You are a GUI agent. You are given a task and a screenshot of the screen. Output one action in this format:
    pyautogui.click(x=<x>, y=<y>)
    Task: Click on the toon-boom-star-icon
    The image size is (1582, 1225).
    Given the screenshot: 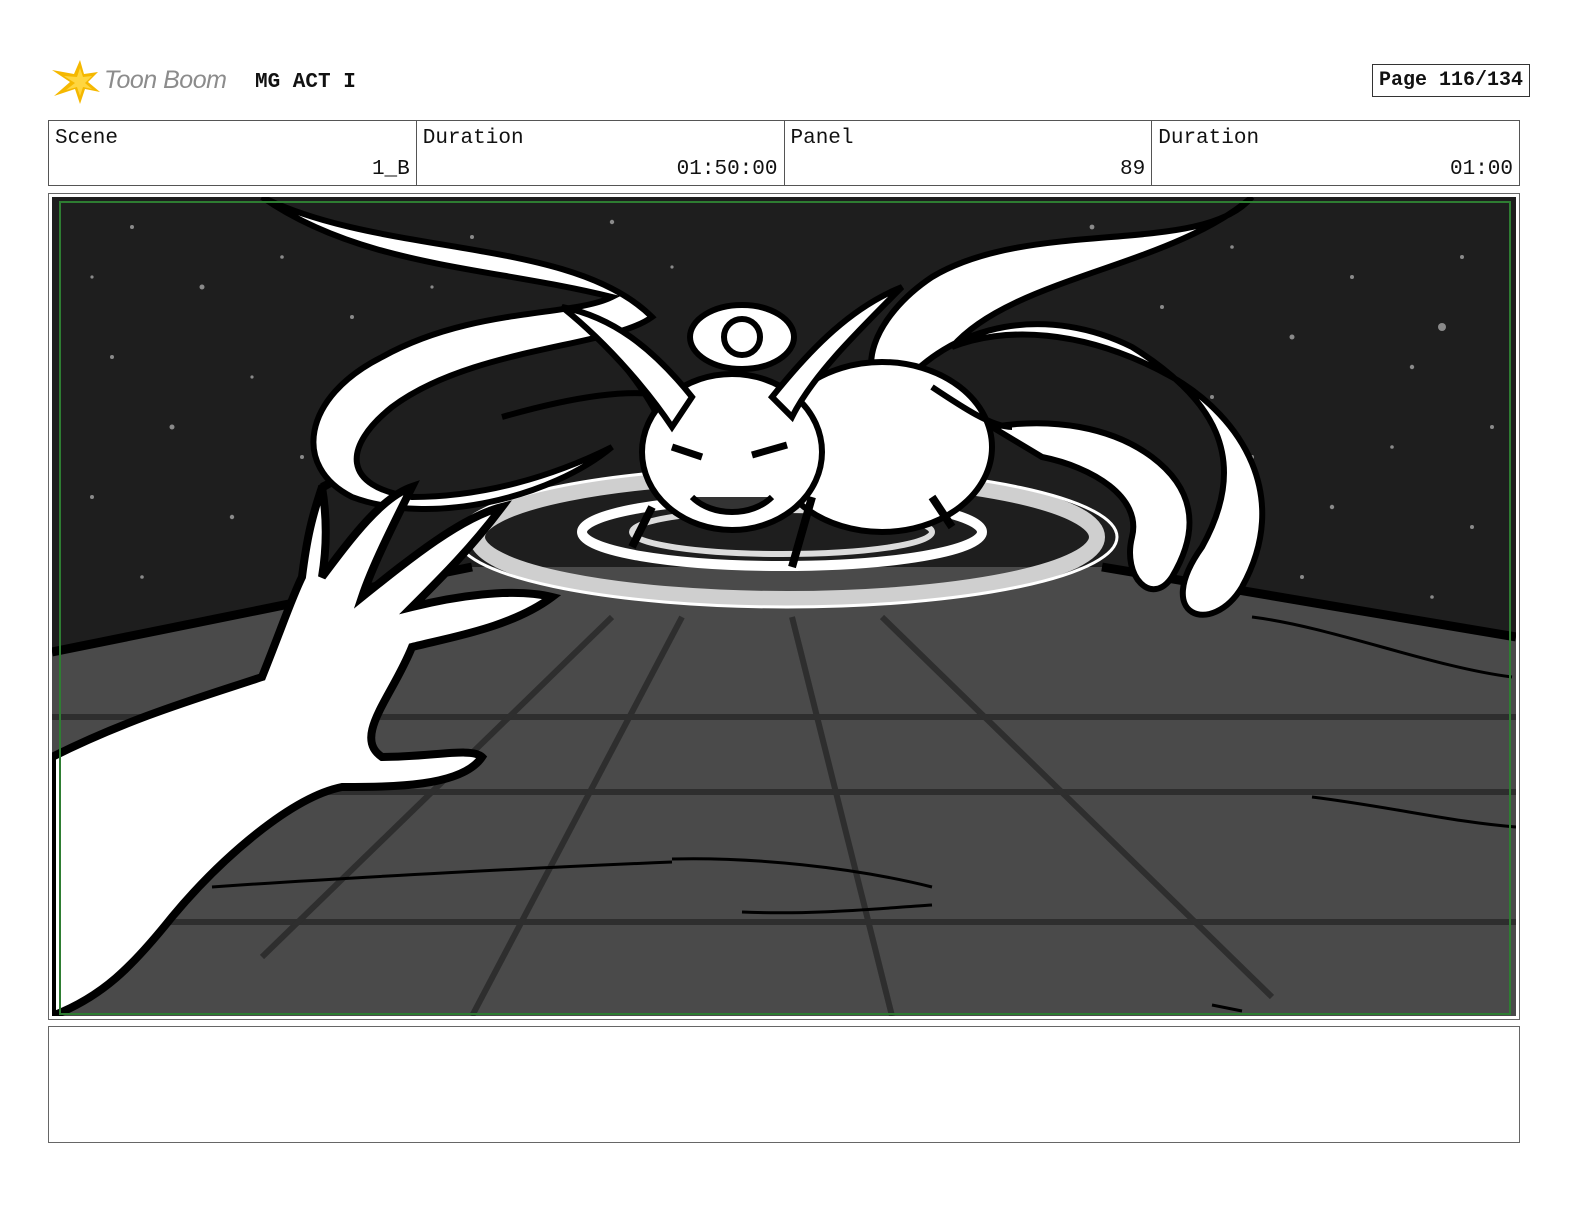 What is the action you would take?
    pyautogui.click(x=76, y=82)
    